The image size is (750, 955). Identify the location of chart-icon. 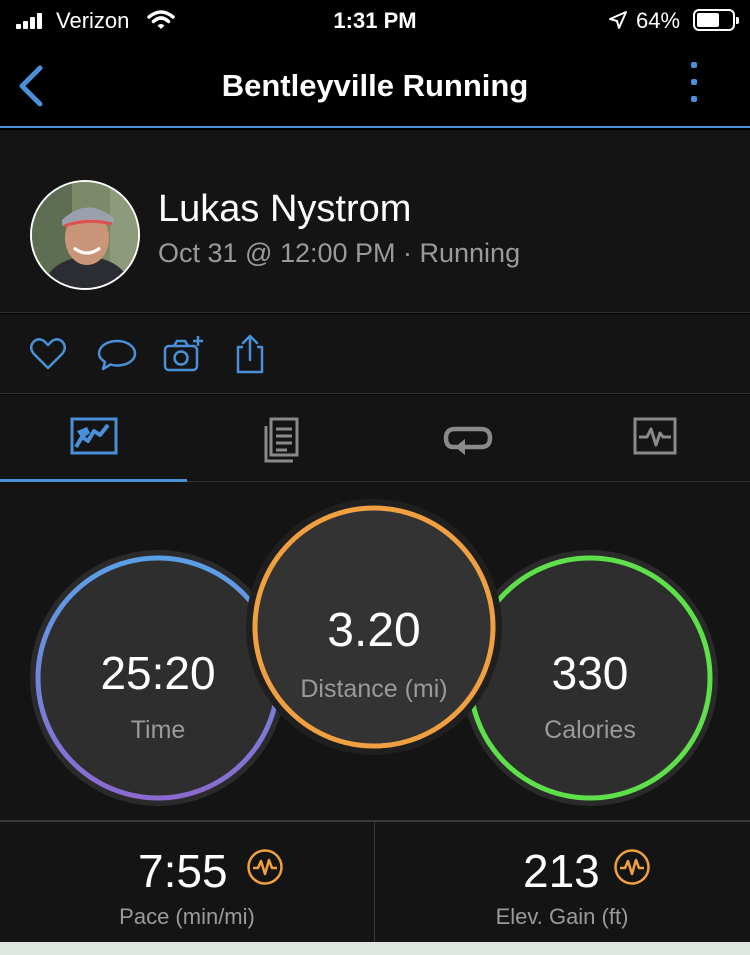
(654, 436).